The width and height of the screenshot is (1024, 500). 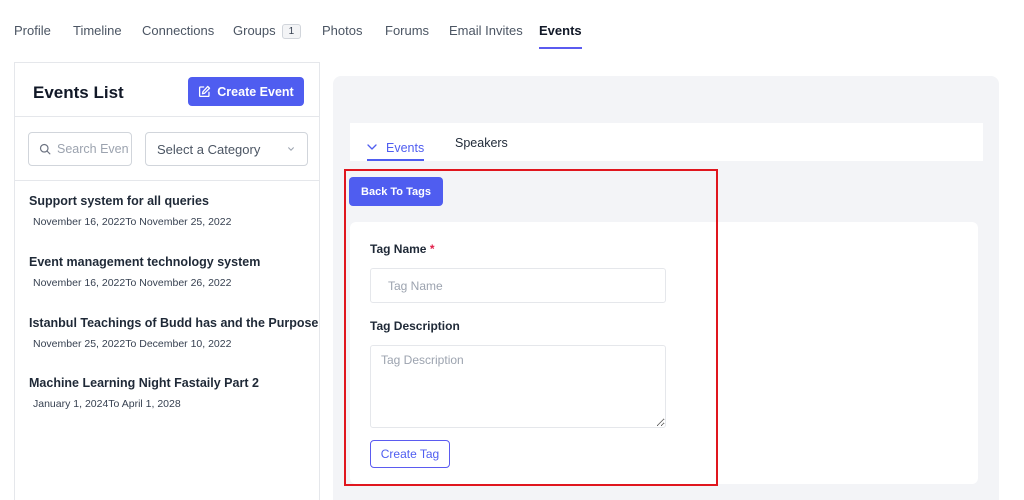 What do you see at coordinates (119, 201) in the screenshot?
I see `event-title: Support system for all queries` at bounding box center [119, 201].